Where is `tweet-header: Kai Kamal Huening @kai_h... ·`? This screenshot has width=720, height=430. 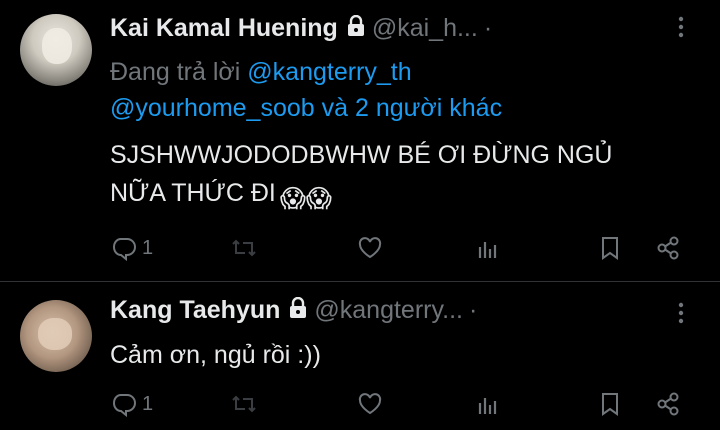 tweet-header: Kai Kamal Huening @kai_h... · is located at coordinates (410, 32).